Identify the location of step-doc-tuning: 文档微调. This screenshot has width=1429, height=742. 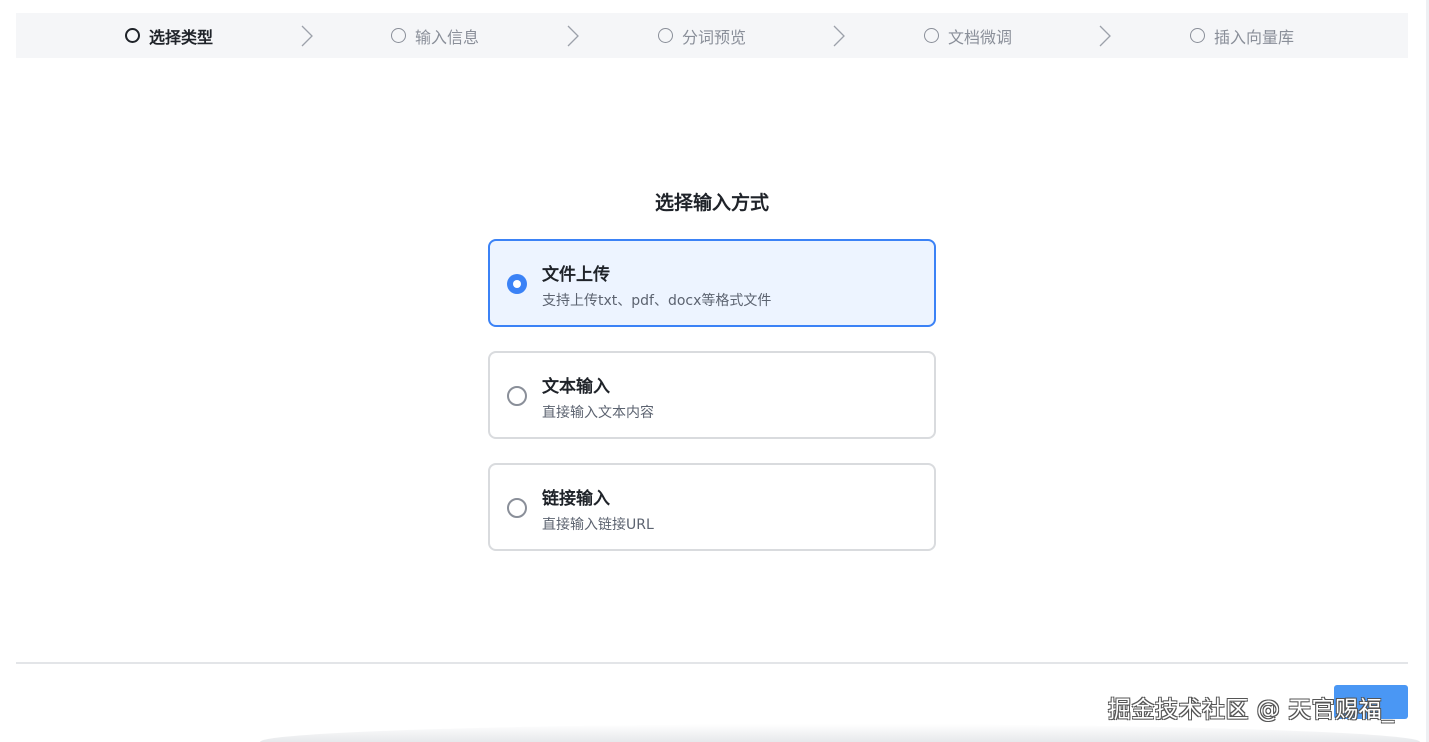
(968, 35).